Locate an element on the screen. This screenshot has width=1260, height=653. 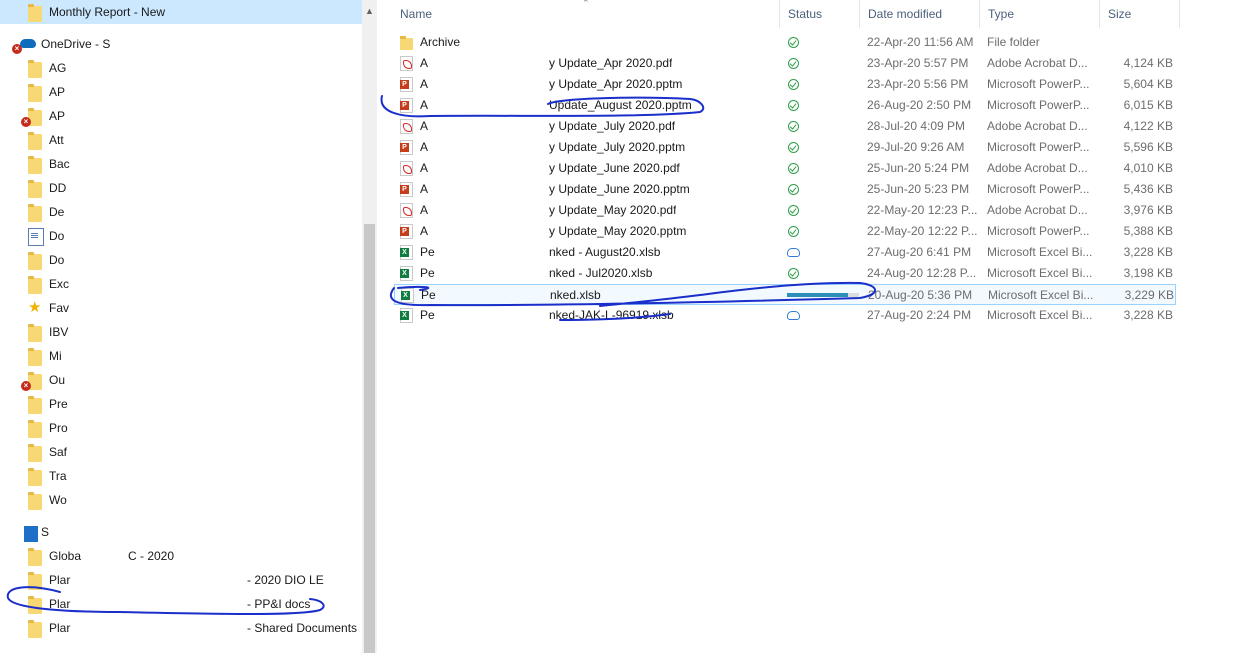
file-size: 5,436 KB is located at coordinates (1148, 189).